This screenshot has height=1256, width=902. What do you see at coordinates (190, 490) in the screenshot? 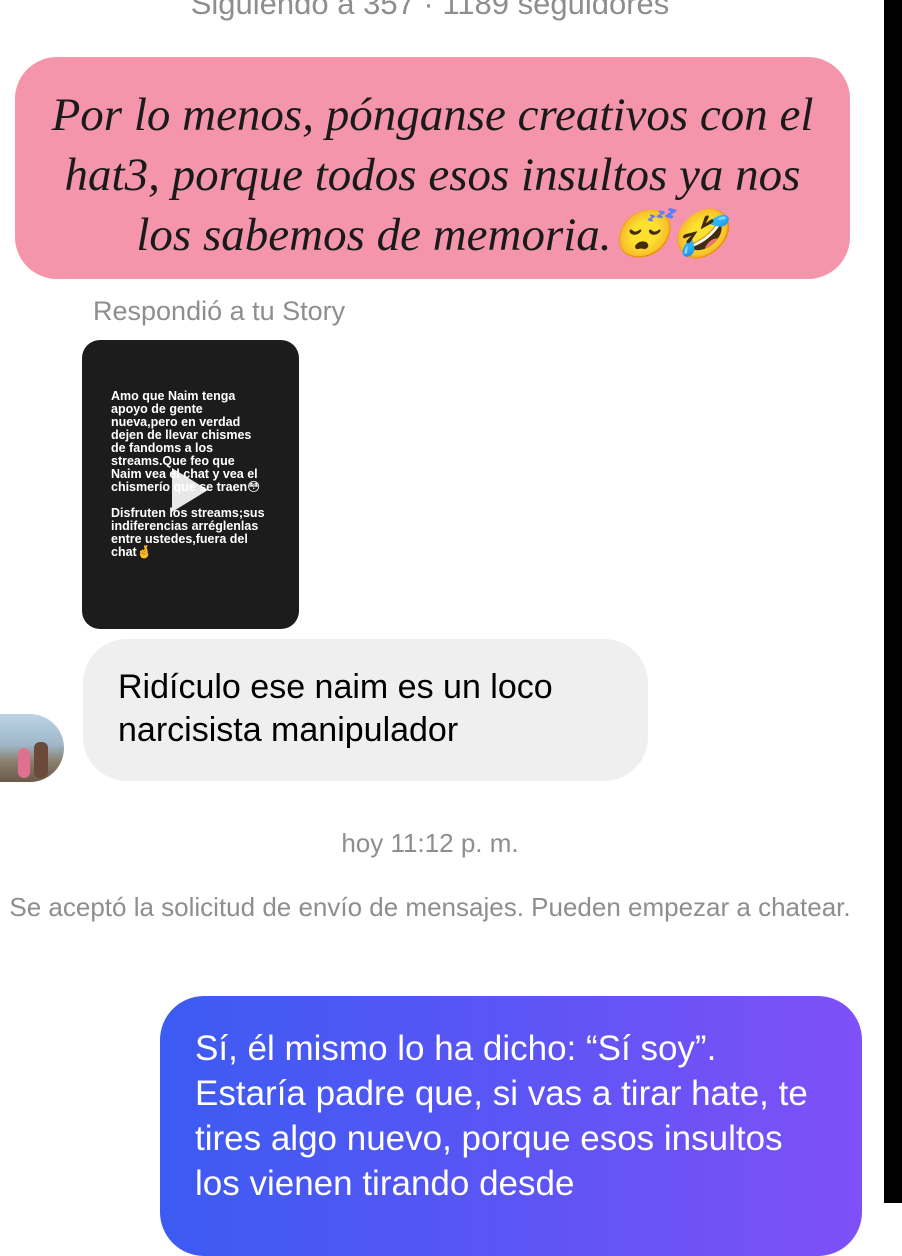
I see `play-icon` at bounding box center [190, 490].